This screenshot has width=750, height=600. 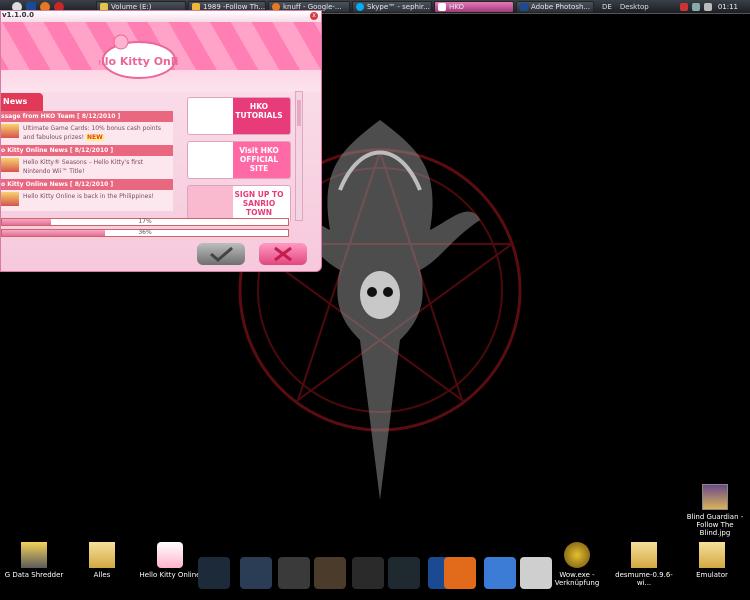 What do you see at coordinates (360, 6) in the screenshot?
I see `skype-icon` at bounding box center [360, 6].